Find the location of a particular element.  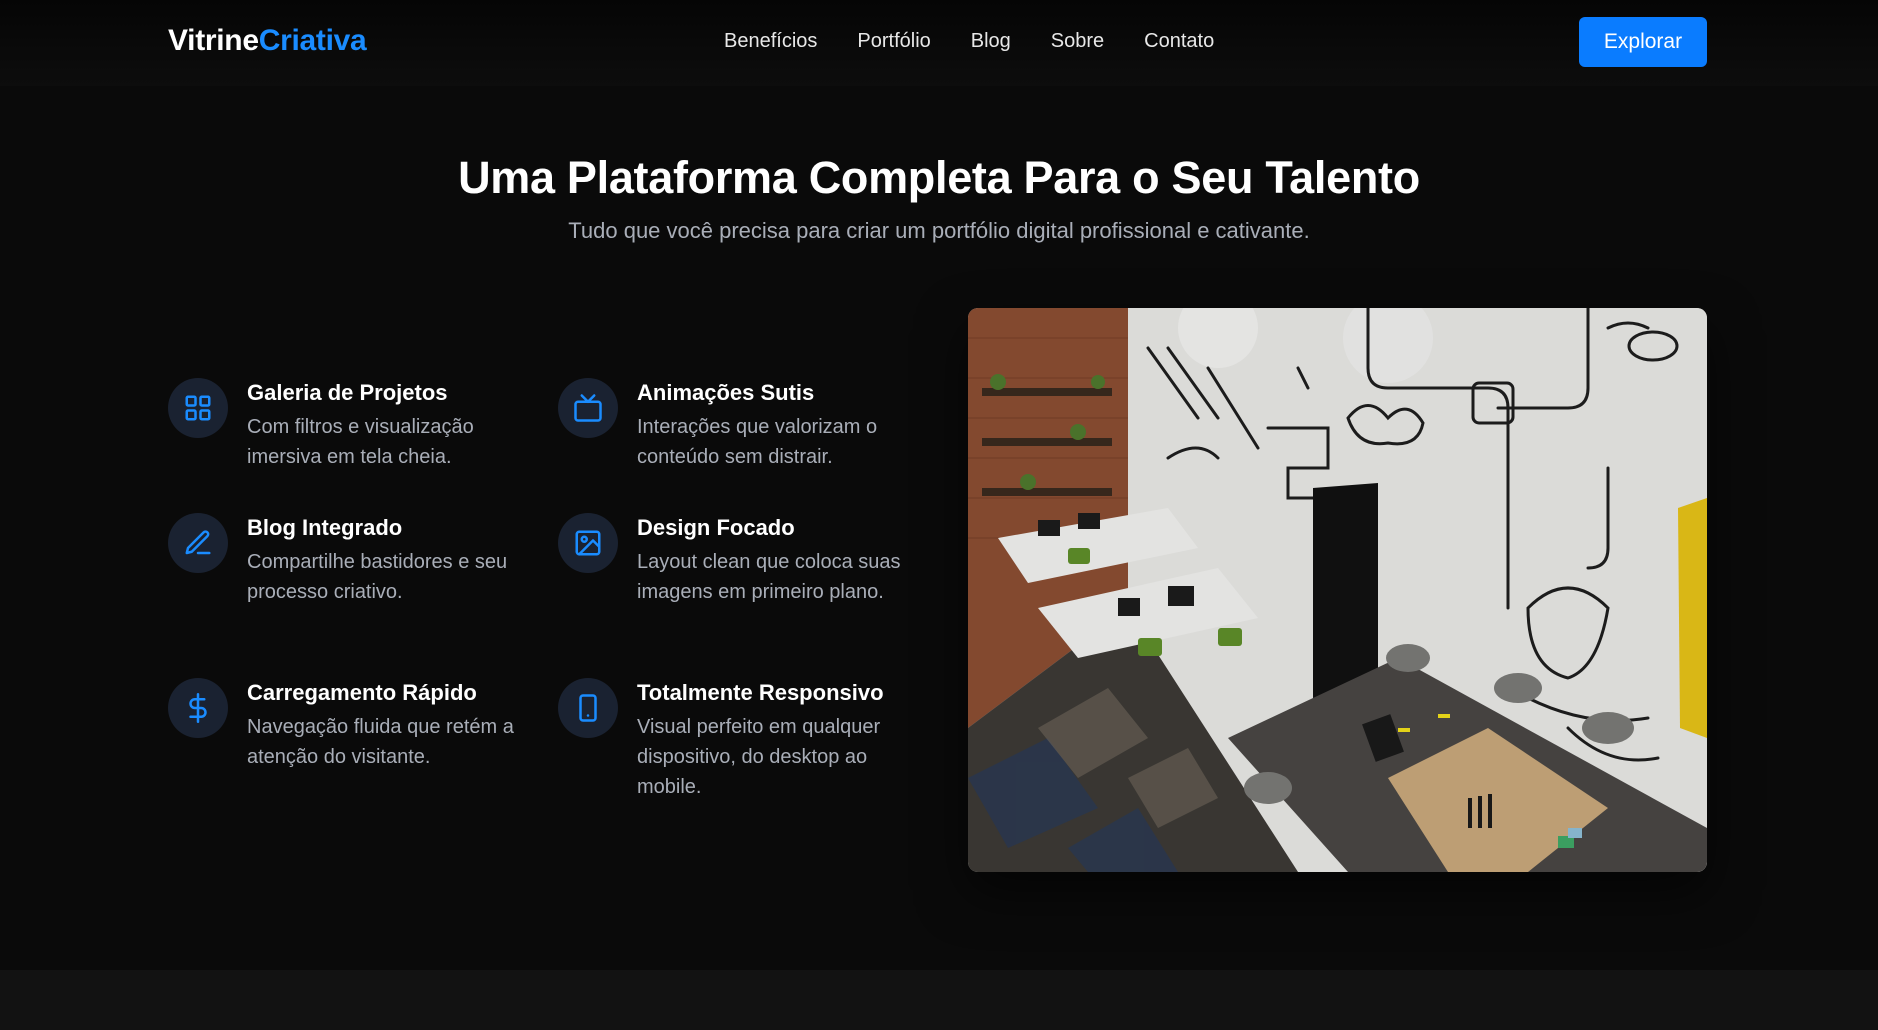

nav-link-portfolio: Portfólio is located at coordinates (893, 41).